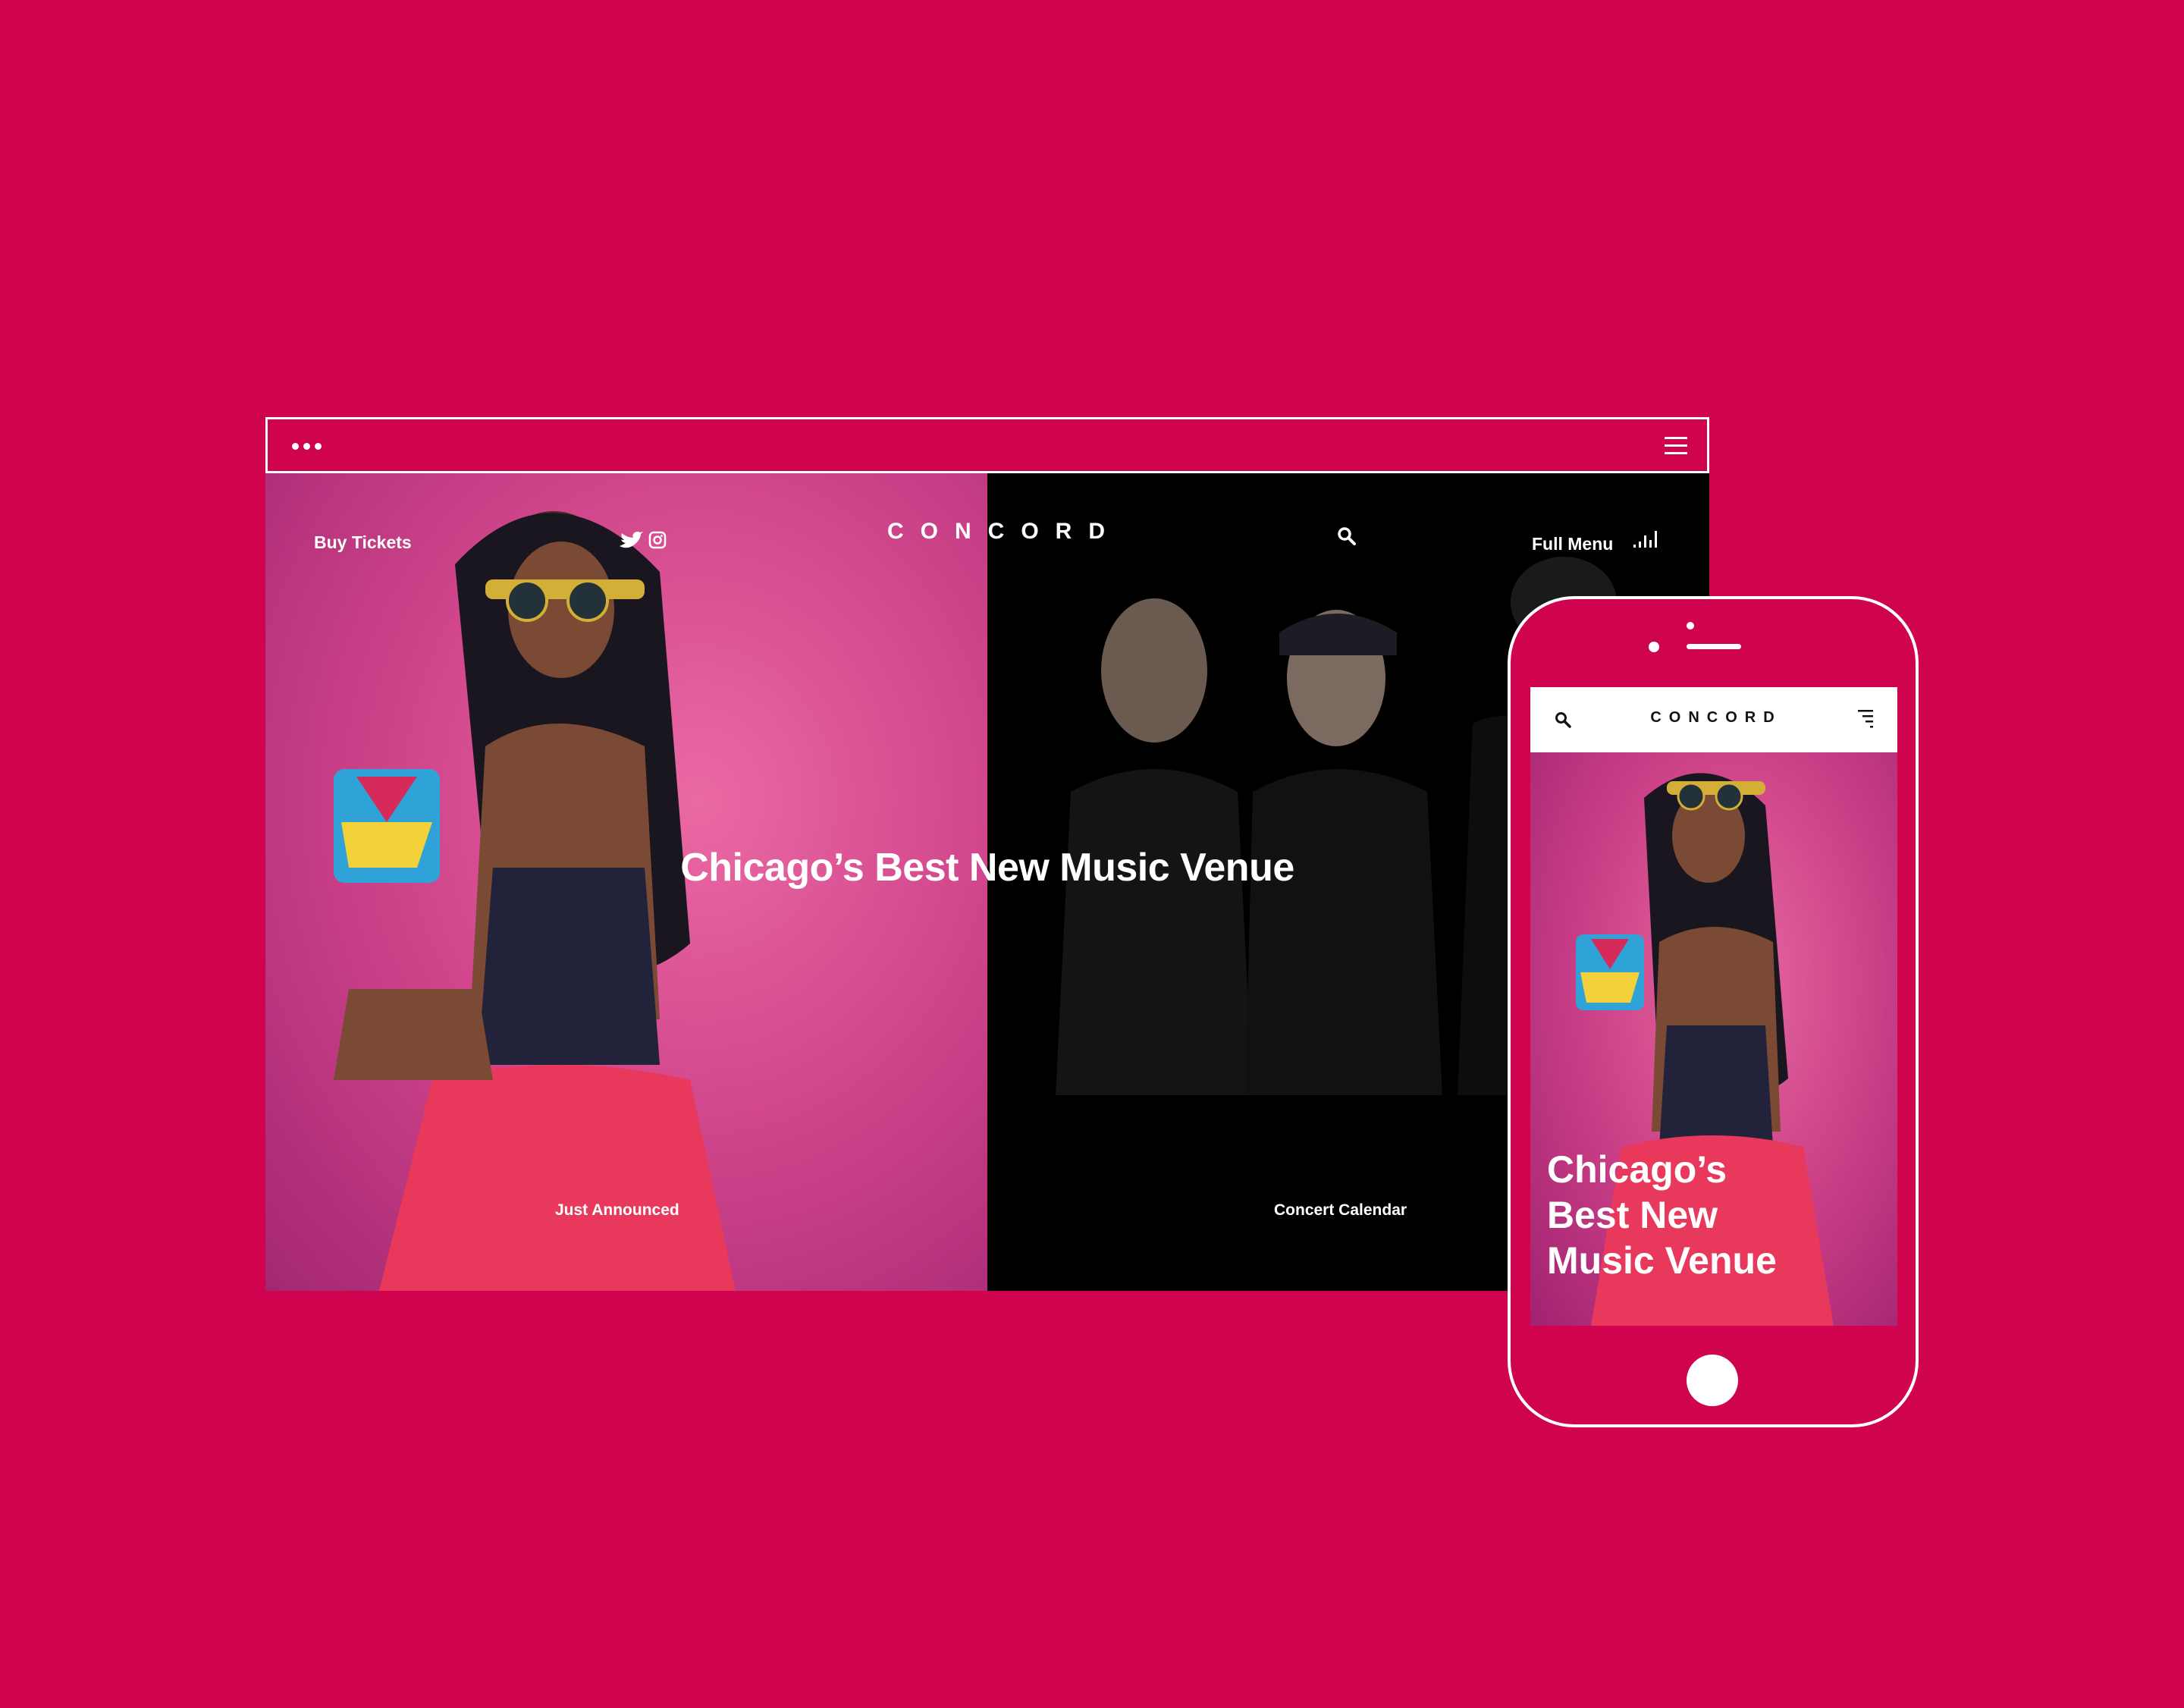 The height and width of the screenshot is (1708, 2184). I want to click on just-announced-link: Just Announced, so click(617, 1210).